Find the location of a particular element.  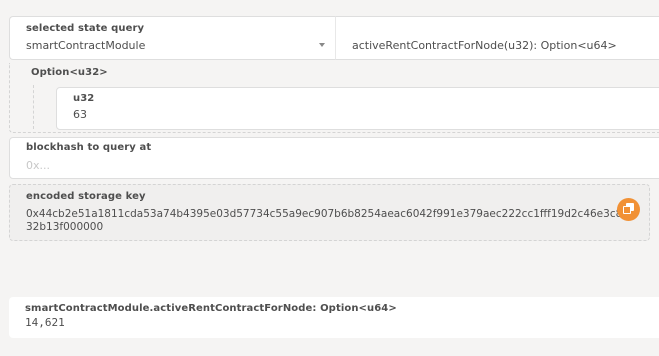

u32-value: 63 is located at coordinates (80, 114).